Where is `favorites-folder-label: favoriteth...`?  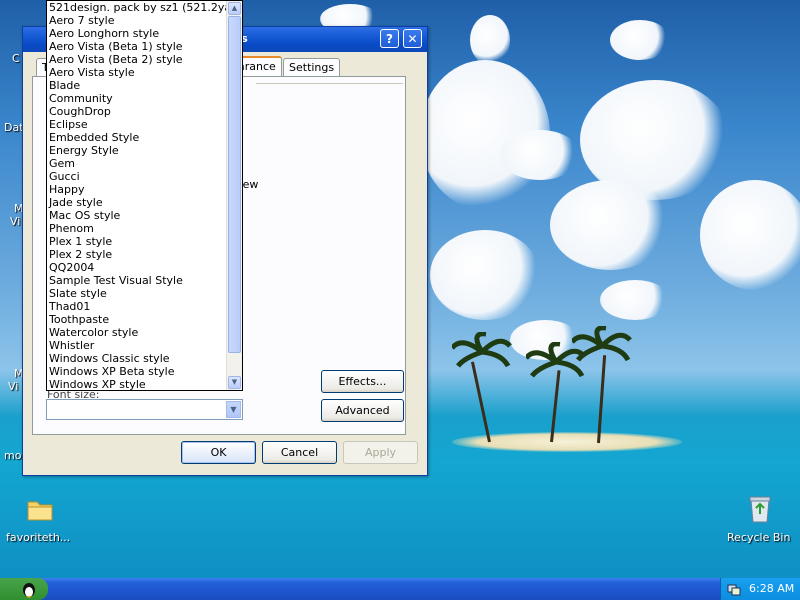 favorites-folder-label: favoriteth... is located at coordinates (38, 537).